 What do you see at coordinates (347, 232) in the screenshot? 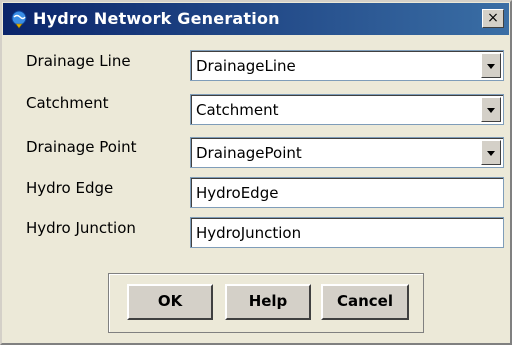
I see `hydro-junction-input: HydroJunction` at bounding box center [347, 232].